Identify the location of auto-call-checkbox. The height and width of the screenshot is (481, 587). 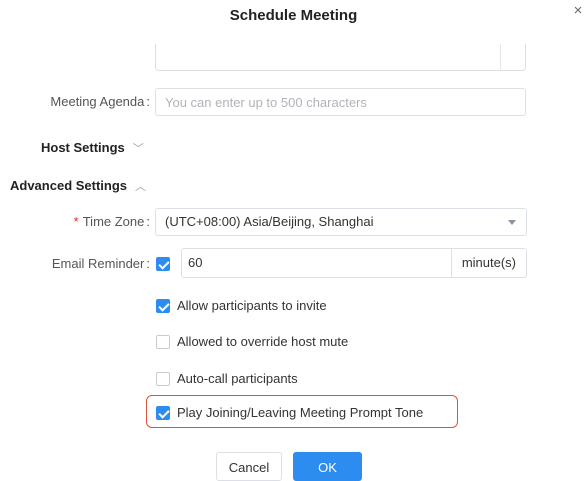
(163, 379).